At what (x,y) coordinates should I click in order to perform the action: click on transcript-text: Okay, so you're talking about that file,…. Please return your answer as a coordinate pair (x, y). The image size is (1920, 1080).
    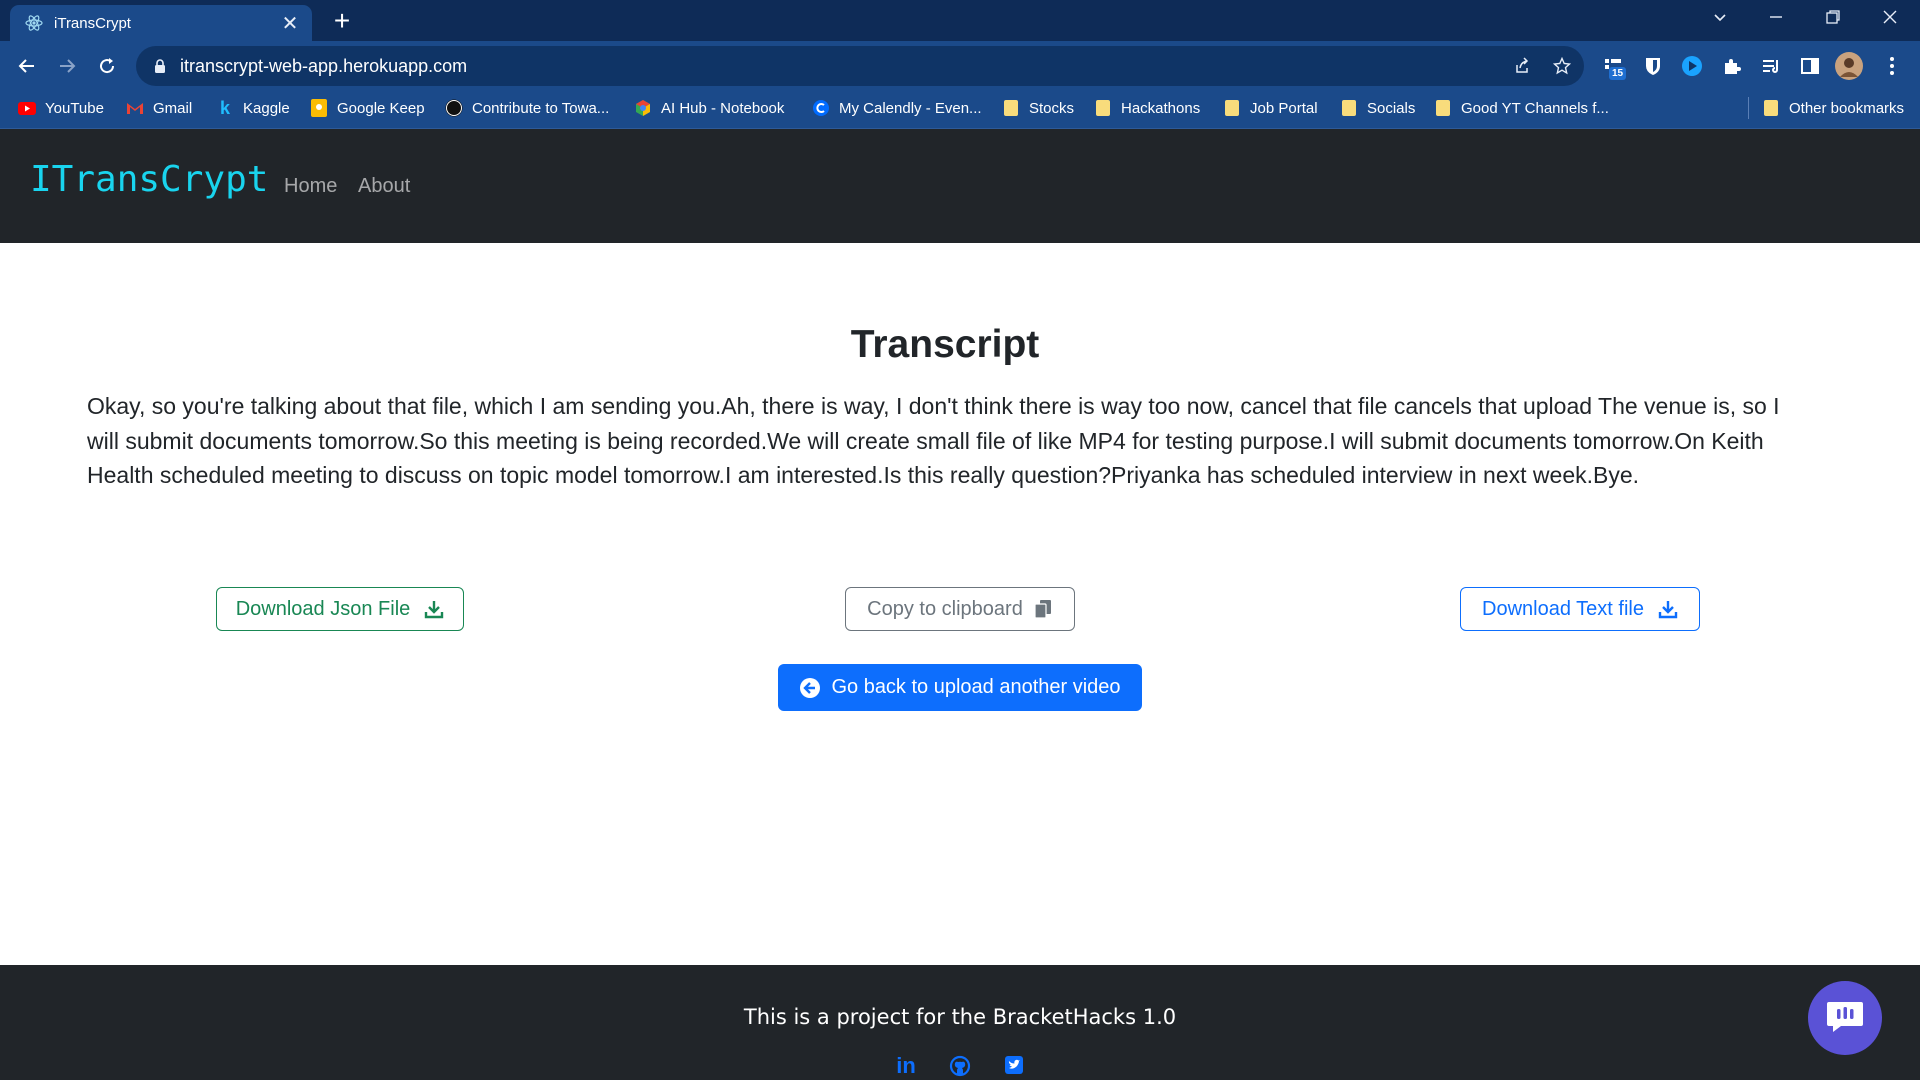
    Looking at the image, I should click on (933, 440).